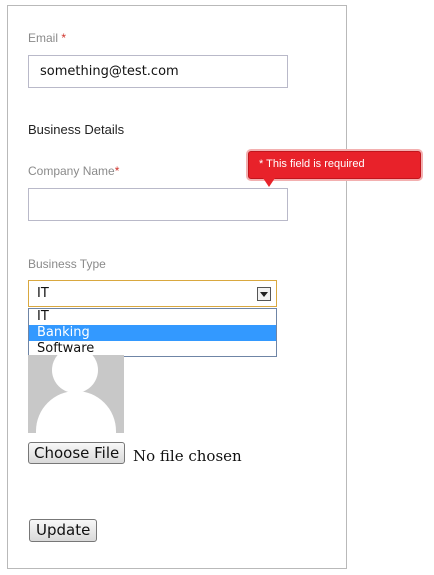 This screenshot has height=575, width=434. I want to click on dropdown-option-banking: Banking, so click(152, 333).